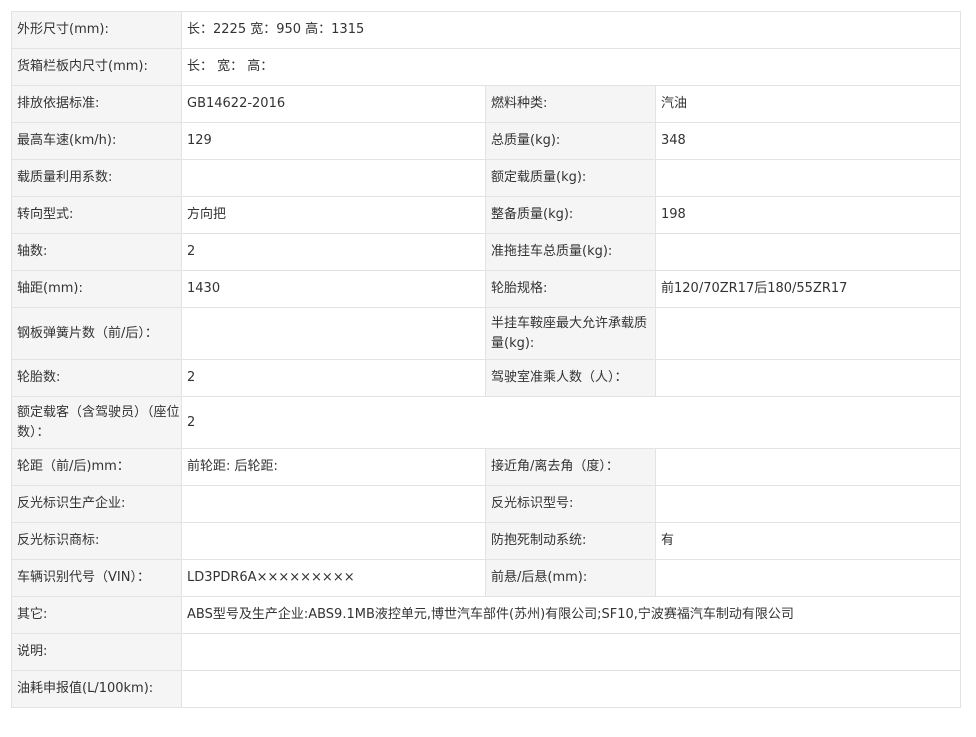 Image resolution: width=976 pixels, height=737 pixels. Describe the element at coordinates (333, 467) in the screenshot. I see `spec-value: 前轮距: 后轮距:` at that location.